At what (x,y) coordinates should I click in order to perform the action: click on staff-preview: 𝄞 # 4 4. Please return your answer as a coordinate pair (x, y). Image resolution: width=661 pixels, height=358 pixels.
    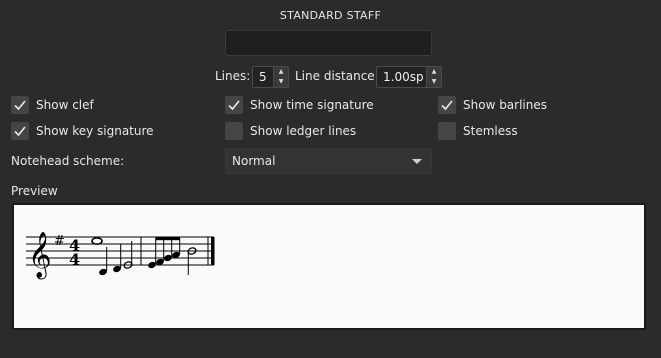
    Looking at the image, I should click on (120, 256).